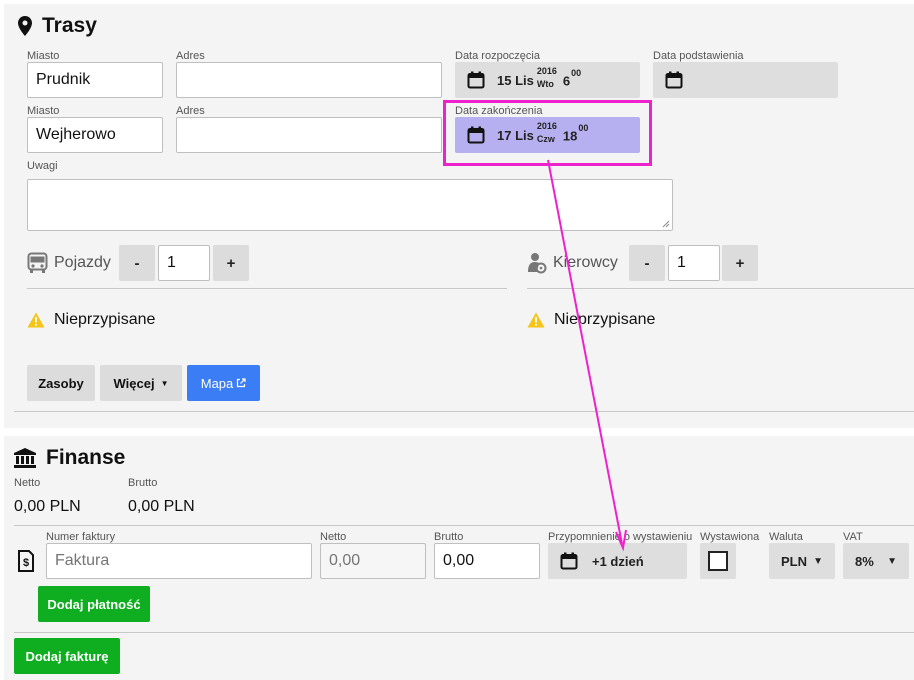  What do you see at coordinates (698, 56) in the screenshot?
I see `substitution-date-label: Data podstawienia` at bounding box center [698, 56].